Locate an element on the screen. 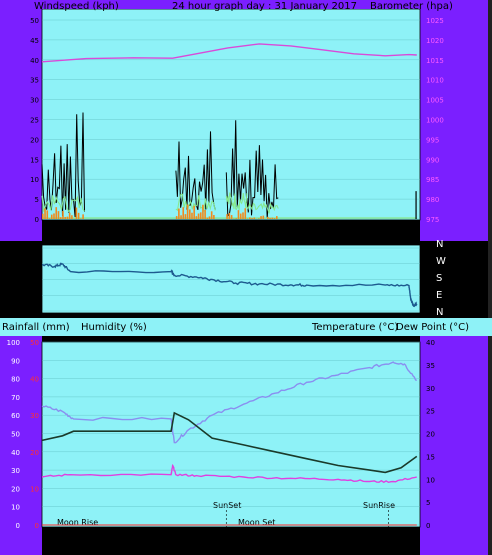 This screenshot has width=492, height=555. temp-tick-label: 10 is located at coordinates (430, 480).